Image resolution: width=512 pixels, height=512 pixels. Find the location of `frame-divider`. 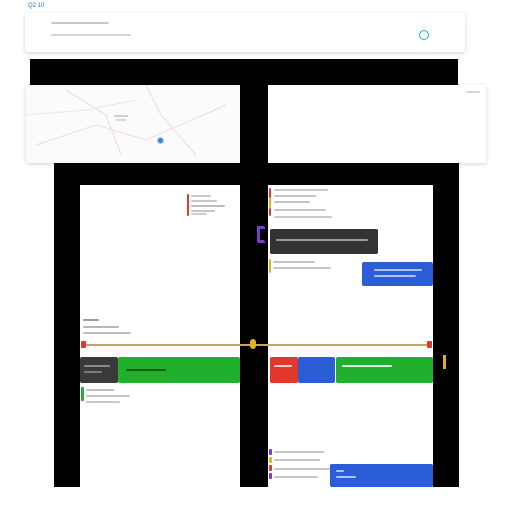

frame-divider is located at coordinates (254, 273).